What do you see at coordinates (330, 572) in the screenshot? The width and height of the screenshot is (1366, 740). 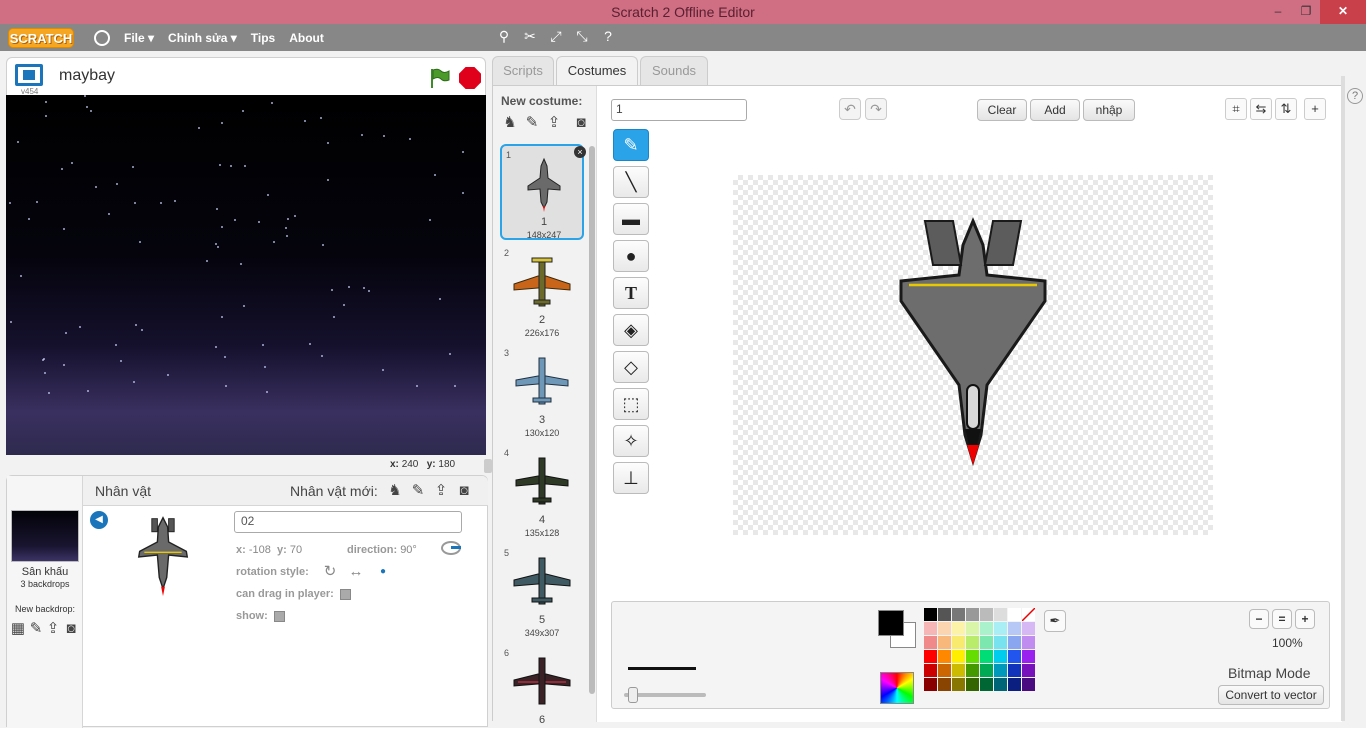 I see `rotate-all-around-icon: ↻` at bounding box center [330, 572].